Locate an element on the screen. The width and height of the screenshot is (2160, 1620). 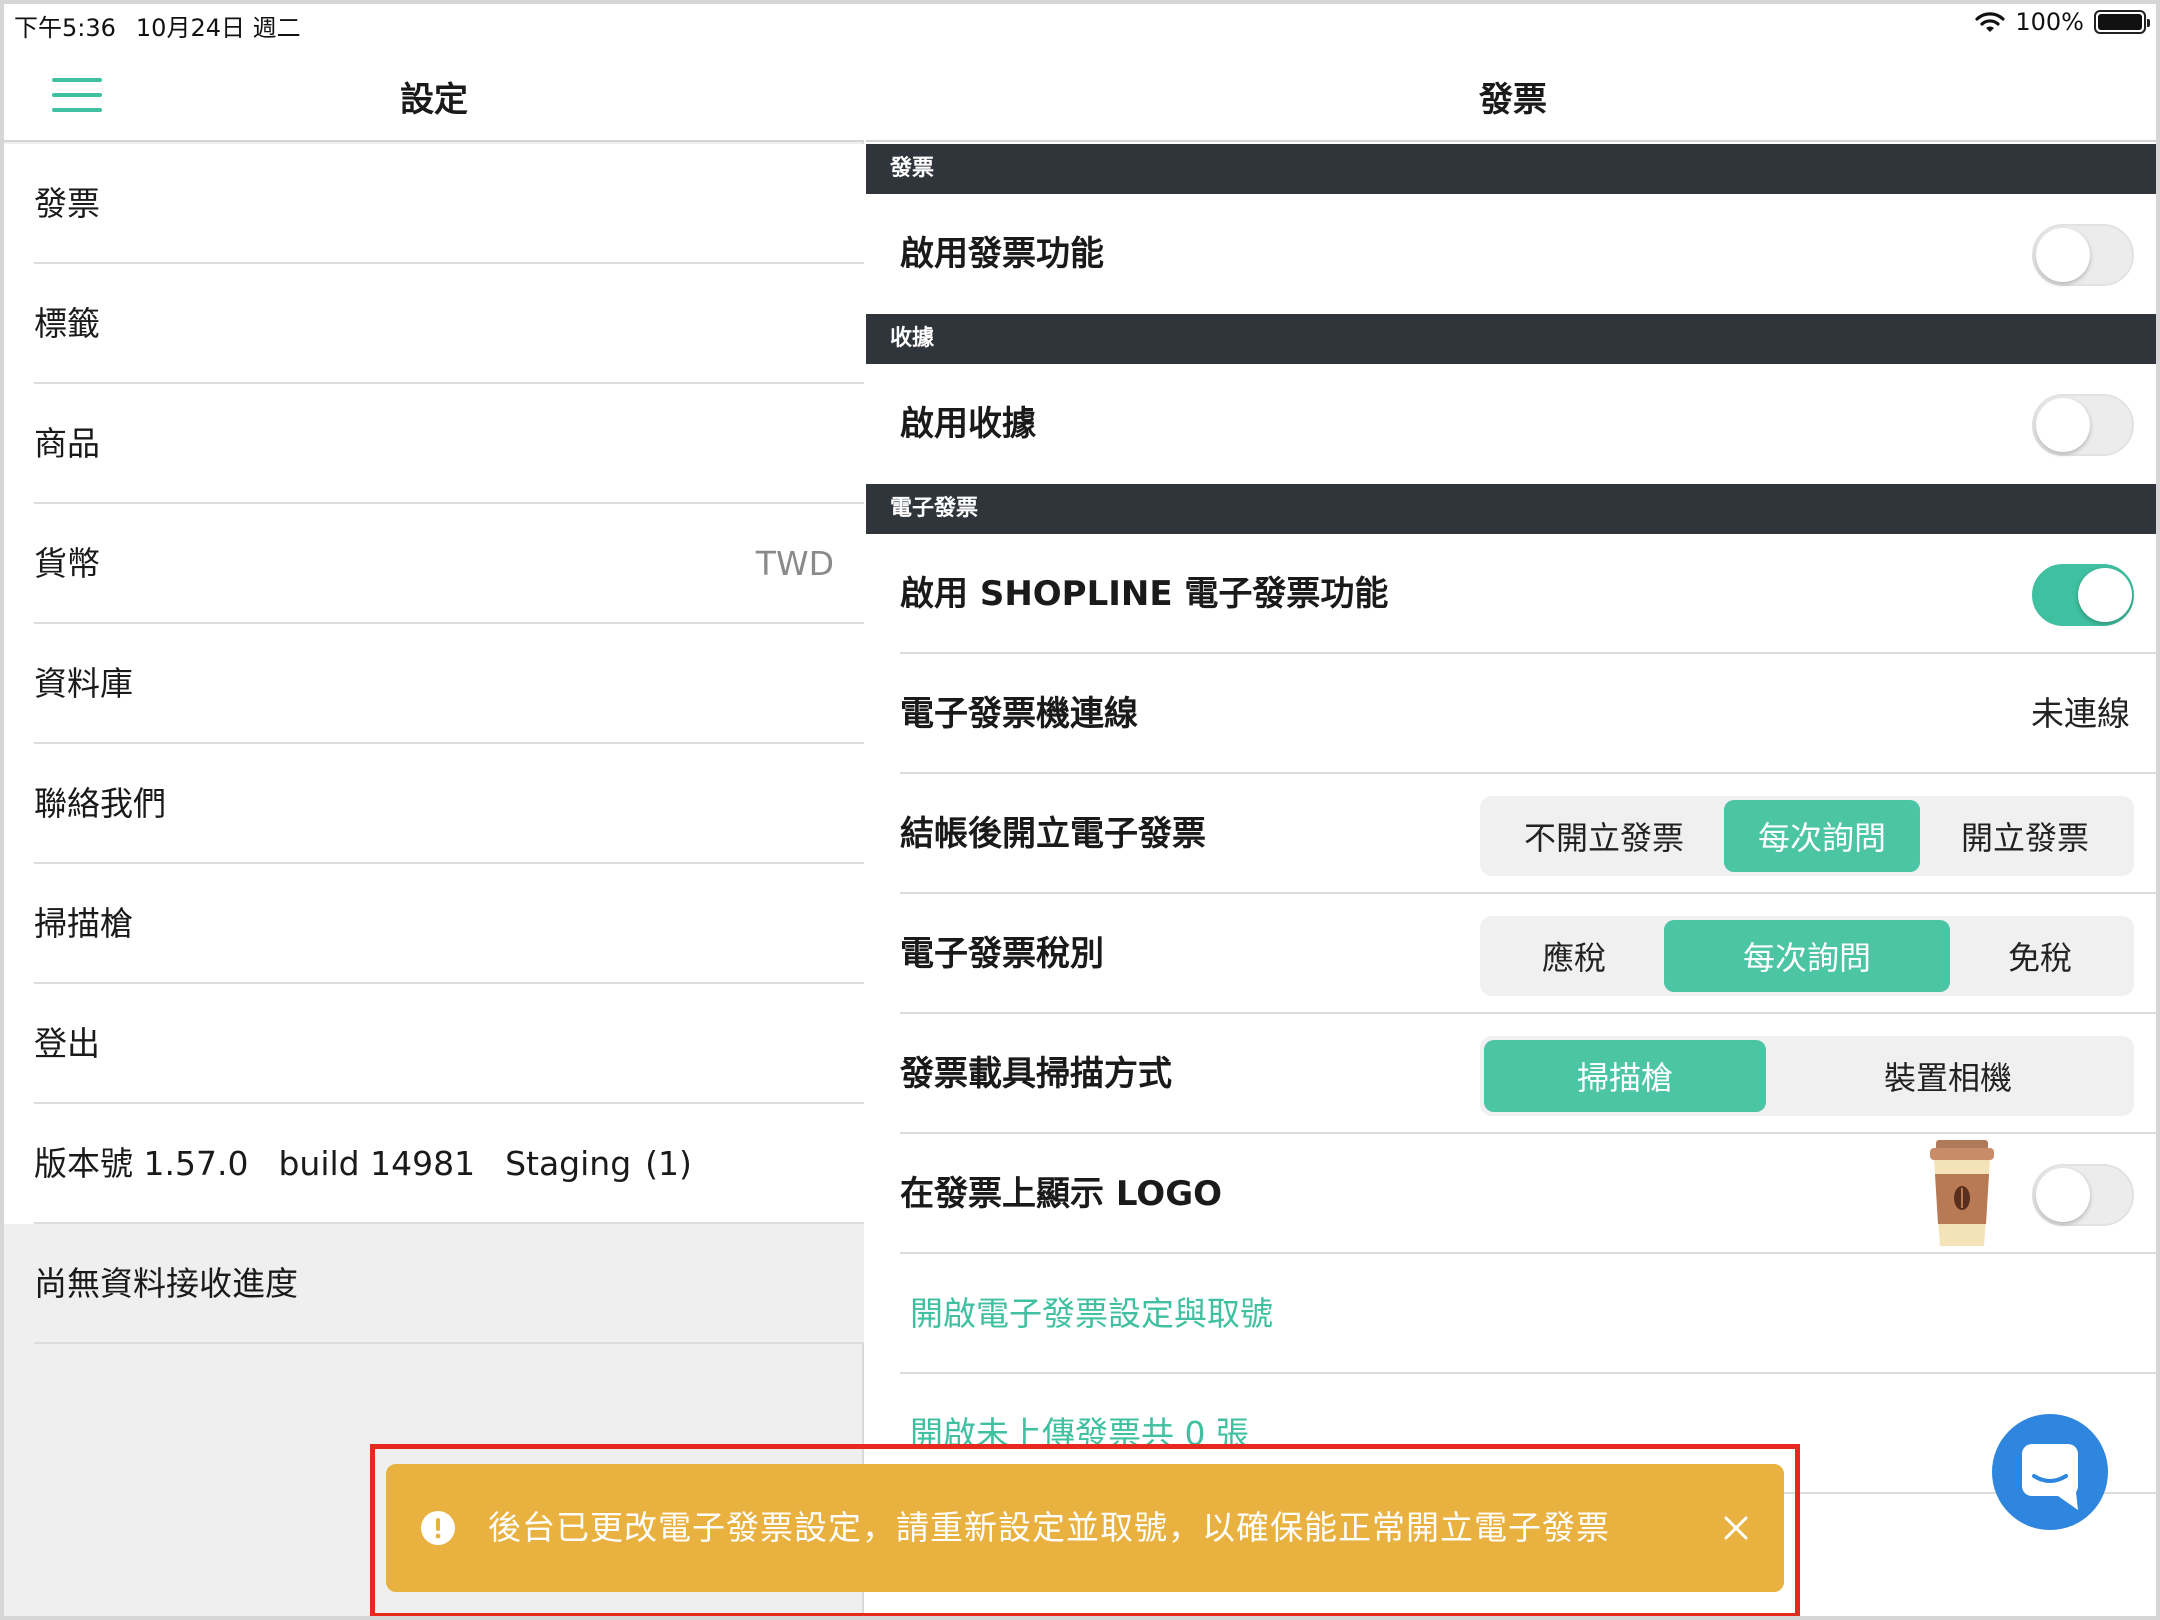
status-bar: 下午5:36 10月24日 週二 100% is located at coordinates (1080, 24).